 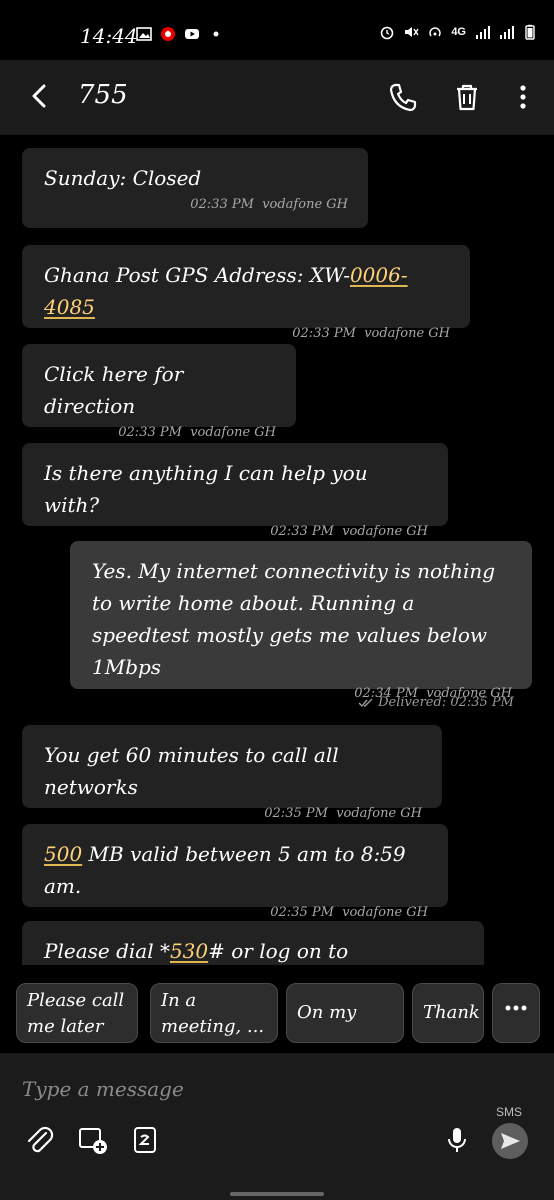 I want to click on message-text: Click here for direction, so click(x=114, y=390).